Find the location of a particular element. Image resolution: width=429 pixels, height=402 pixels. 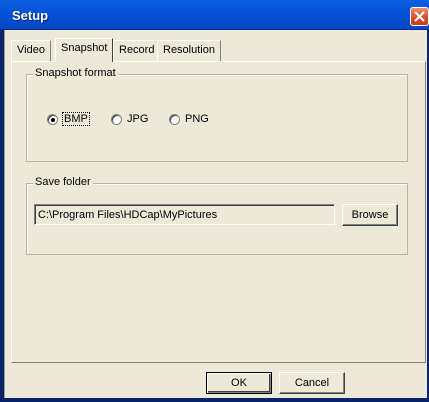

tab-snapshot: Snapshot is located at coordinates (84, 50).